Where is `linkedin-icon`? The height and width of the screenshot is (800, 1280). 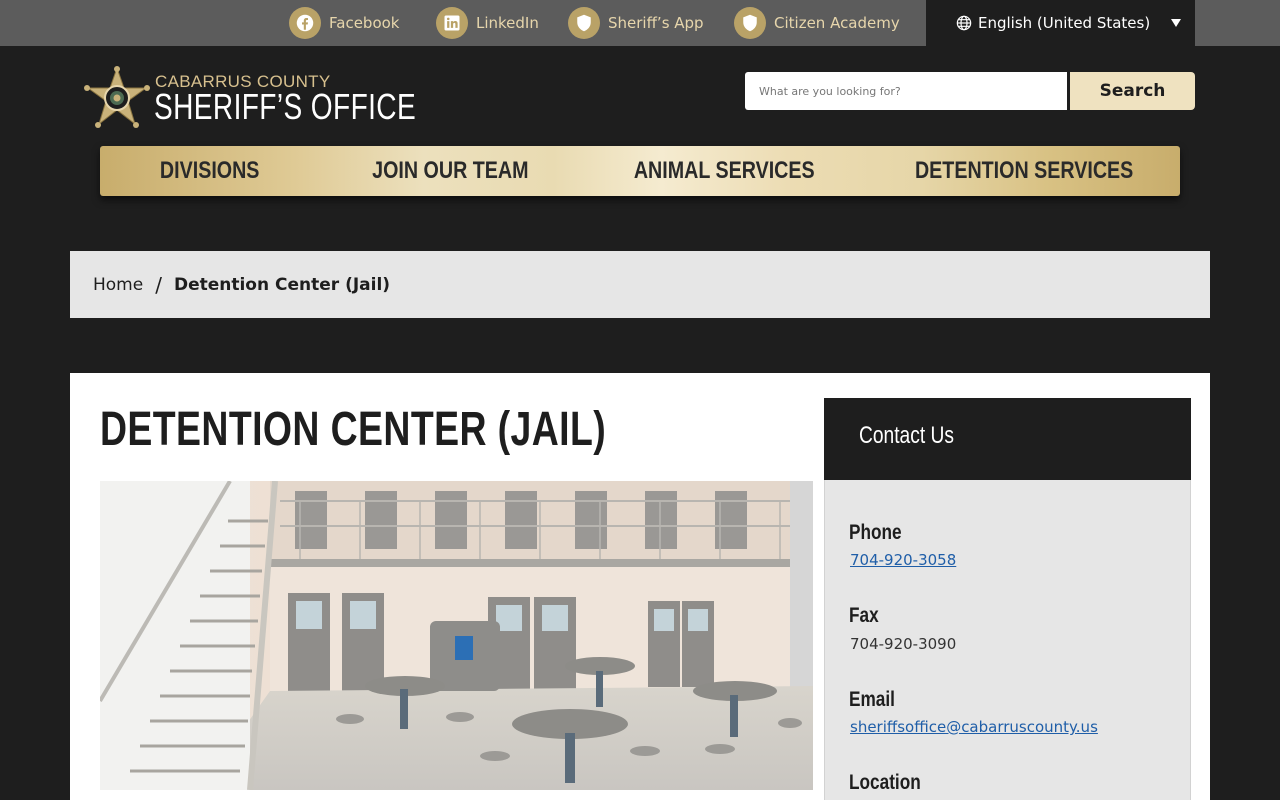 linkedin-icon is located at coordinates (452, 23).